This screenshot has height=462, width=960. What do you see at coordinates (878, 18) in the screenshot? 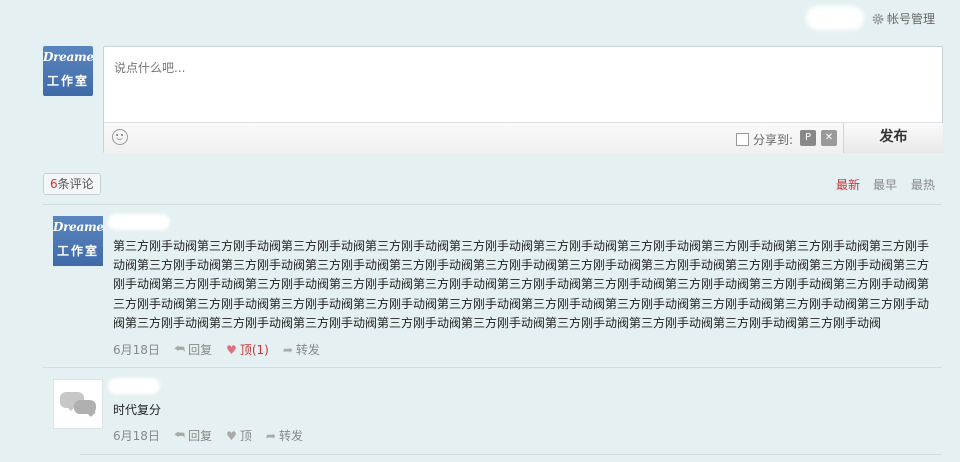
I see `gear-icon` at bounding box center [878, 18].